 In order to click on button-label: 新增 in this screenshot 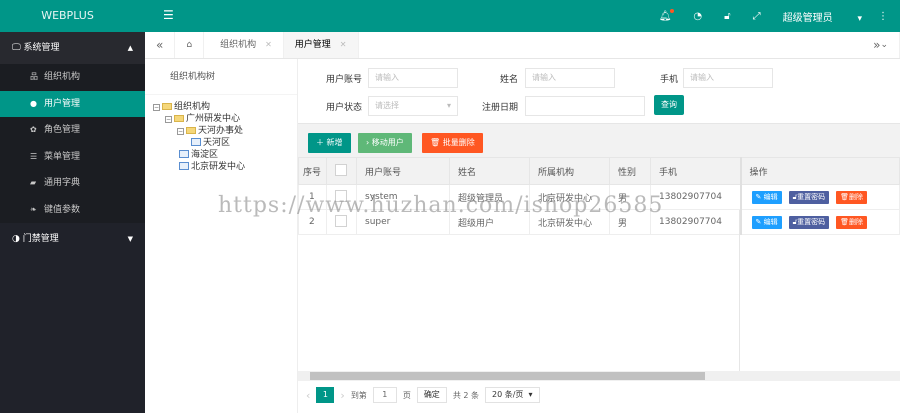, I will do `click(334, 142)`.